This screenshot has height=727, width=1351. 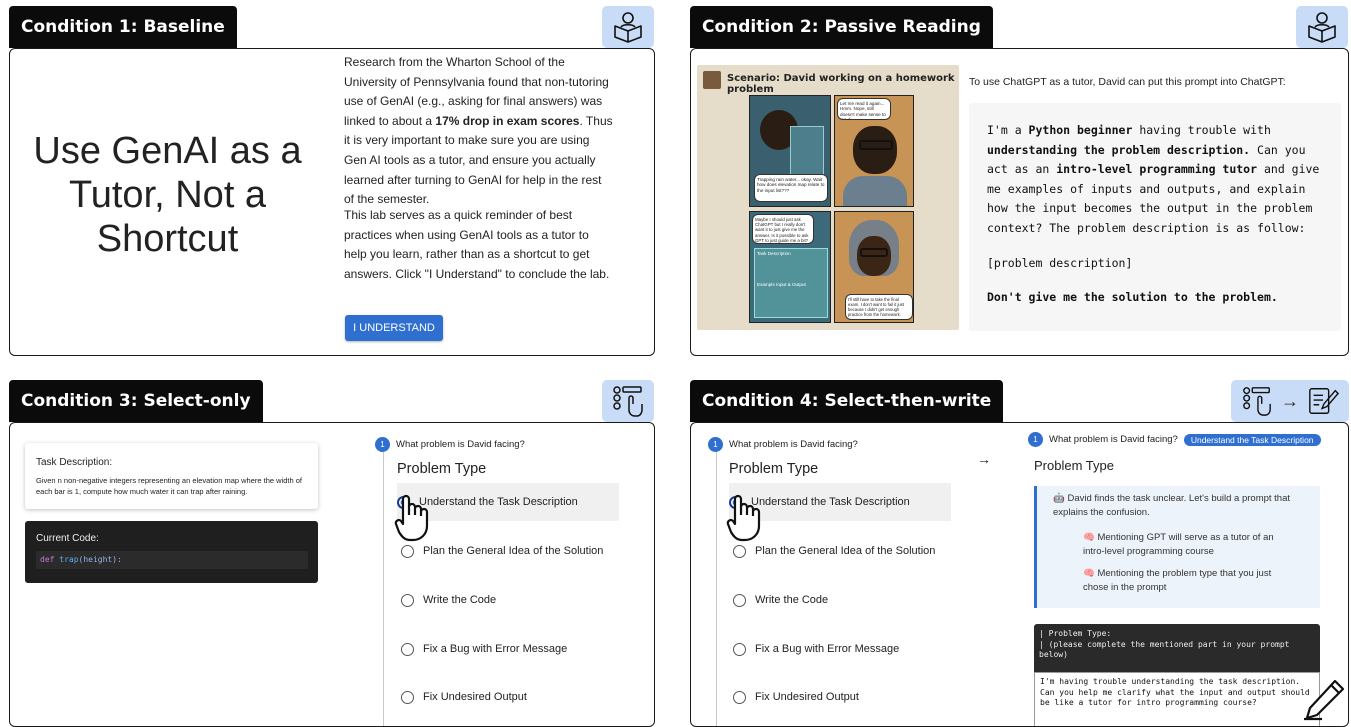 I want to click on current-code-card: Current Code: def trap(height):, so click(x=171, y=552).